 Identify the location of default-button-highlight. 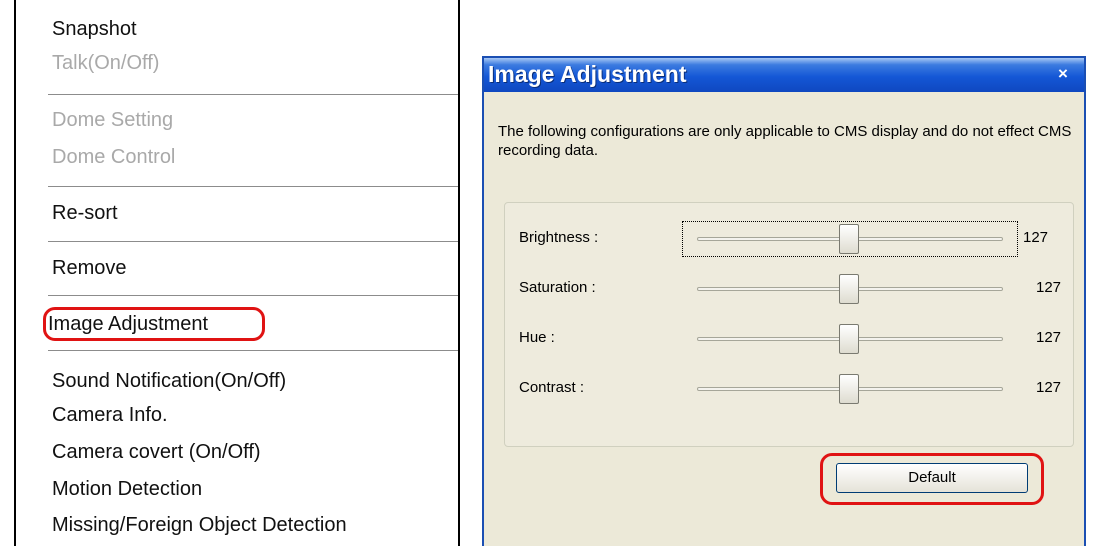
(932, 479).